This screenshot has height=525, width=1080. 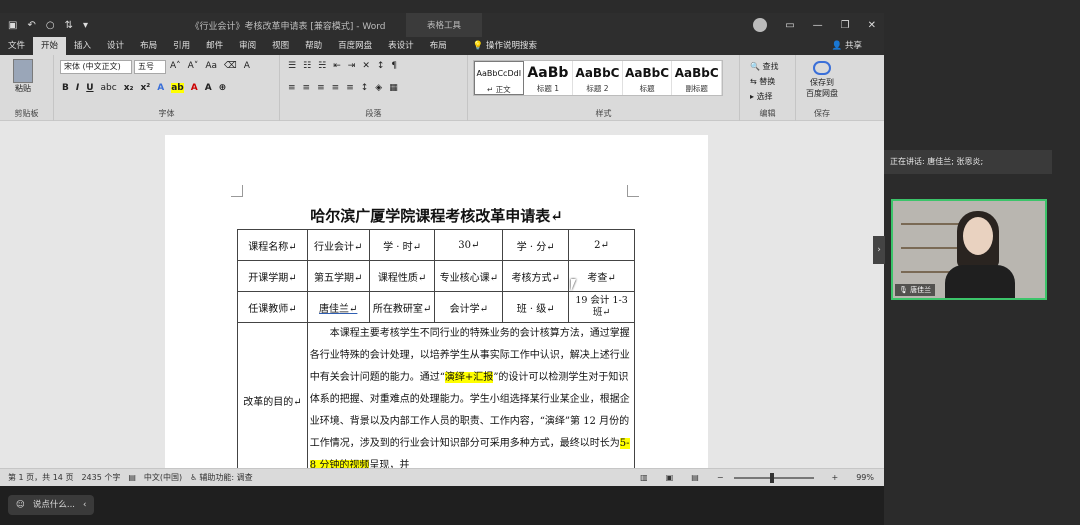 What do you see at coordinates (84, 505) in the screenshot?
I see `chevron-left-icon: ‹` at bounding box center [84, 505].